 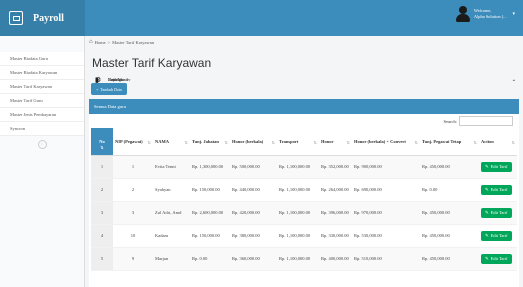 What do you see at coordinates (462, 14) in the screenshot?
I see `user-avatar-icon` at bounding box center [462, 14].